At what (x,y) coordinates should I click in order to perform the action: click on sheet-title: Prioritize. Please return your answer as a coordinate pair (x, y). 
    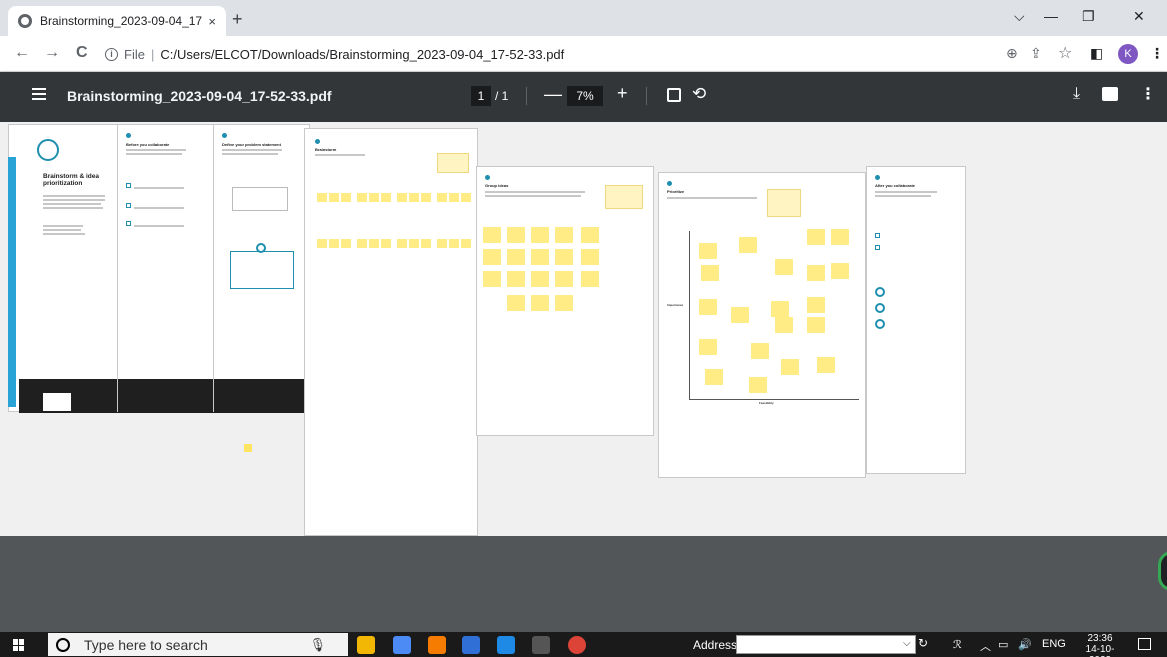
    Looking at the image, I should click on (676, 191).